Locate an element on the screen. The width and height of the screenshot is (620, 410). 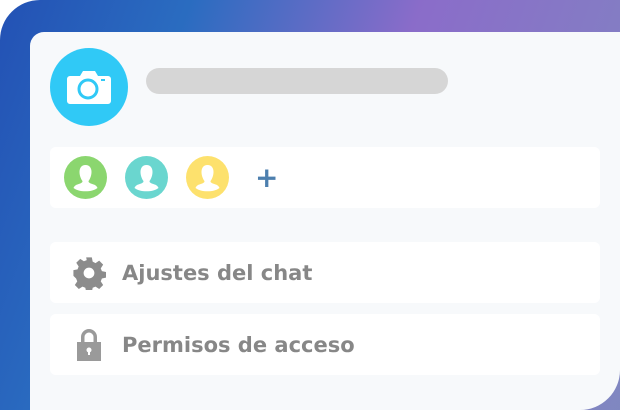
camera-icon is located at coordinates (89, 87).